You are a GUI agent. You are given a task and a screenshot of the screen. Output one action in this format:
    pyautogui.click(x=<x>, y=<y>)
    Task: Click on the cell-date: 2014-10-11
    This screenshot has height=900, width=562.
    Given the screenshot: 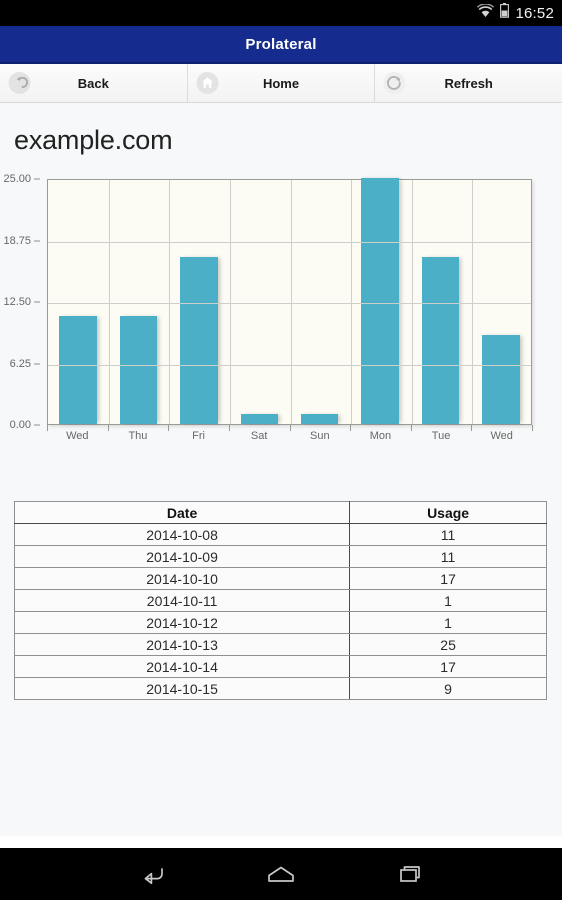 What is the action you would take?
    pyautogui.click(x=182, y=600)
    